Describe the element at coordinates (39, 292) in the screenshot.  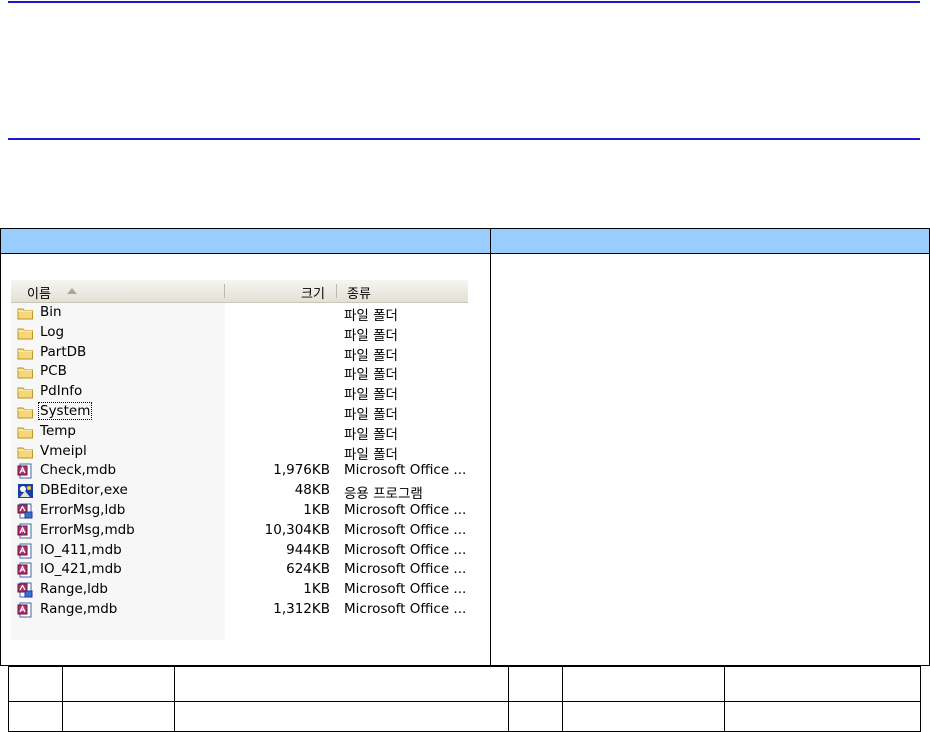
I see `column-header-name: 이름` at that location.